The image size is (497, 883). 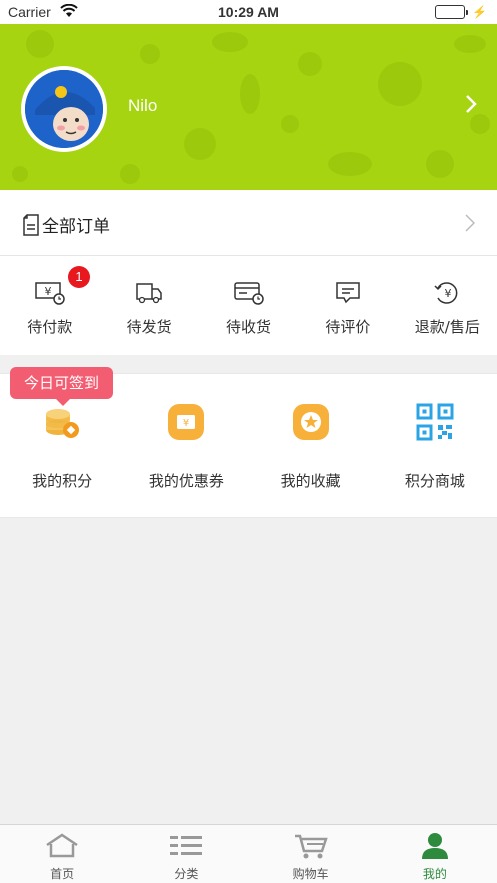 I want to click on order-status-to-ship: 待发货, so click(x=148, y=305).